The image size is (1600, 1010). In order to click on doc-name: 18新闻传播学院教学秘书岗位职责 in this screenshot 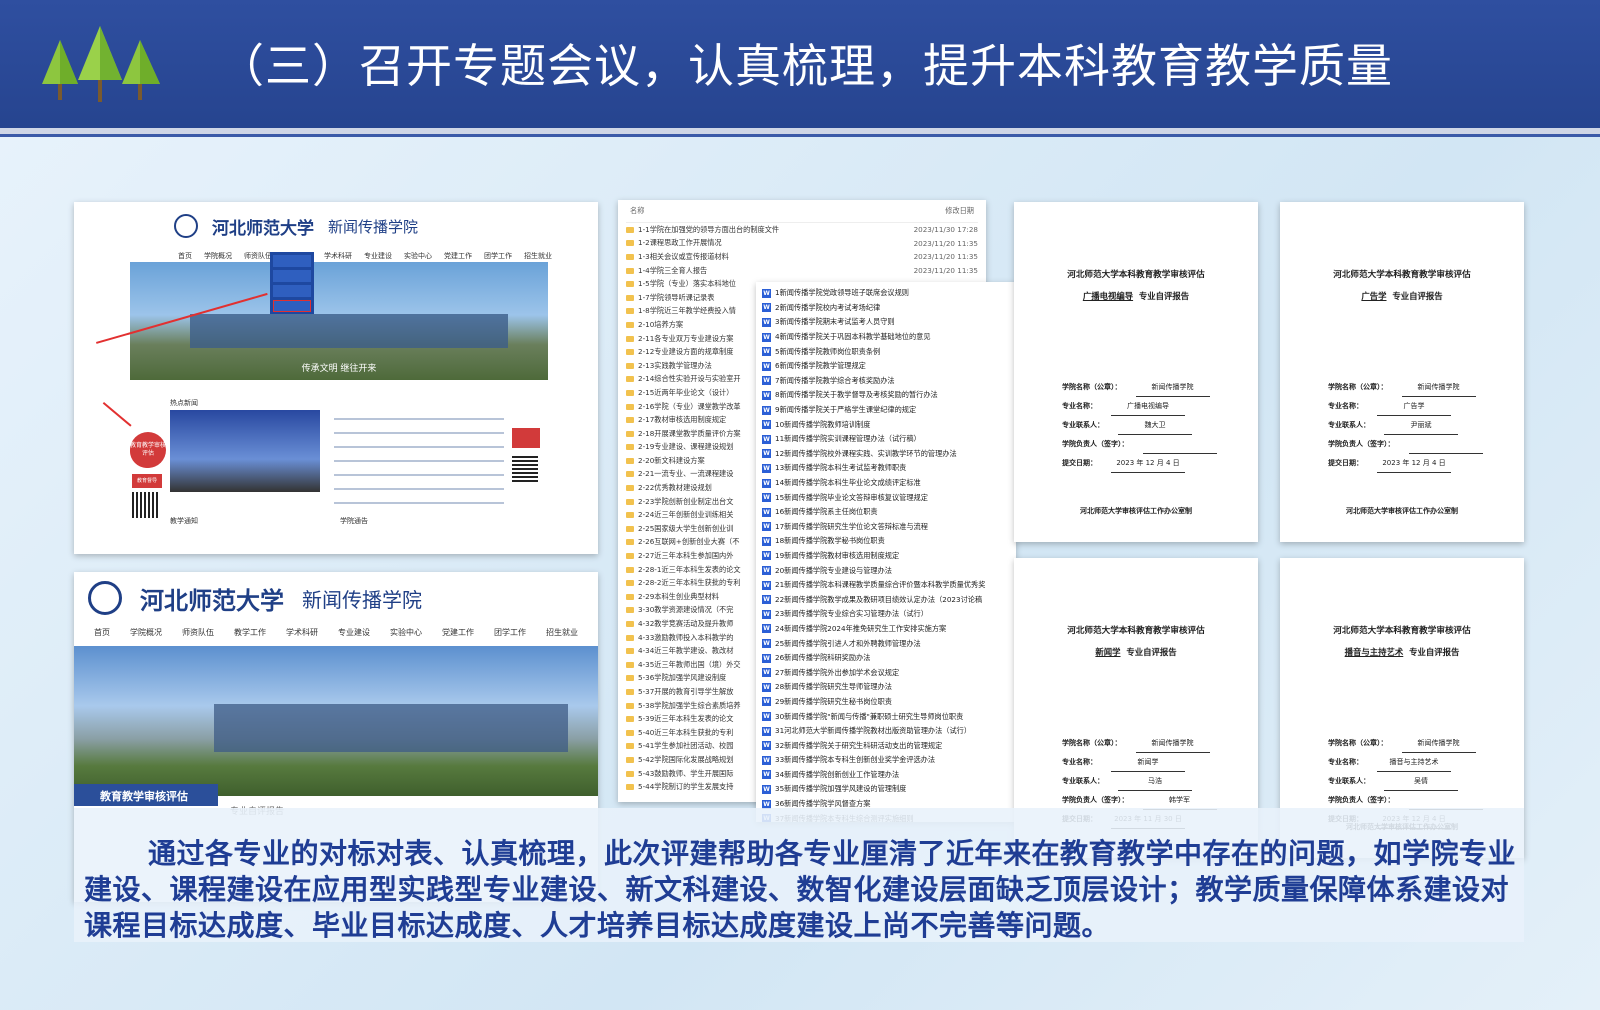, I will do `click(830, 541)`.